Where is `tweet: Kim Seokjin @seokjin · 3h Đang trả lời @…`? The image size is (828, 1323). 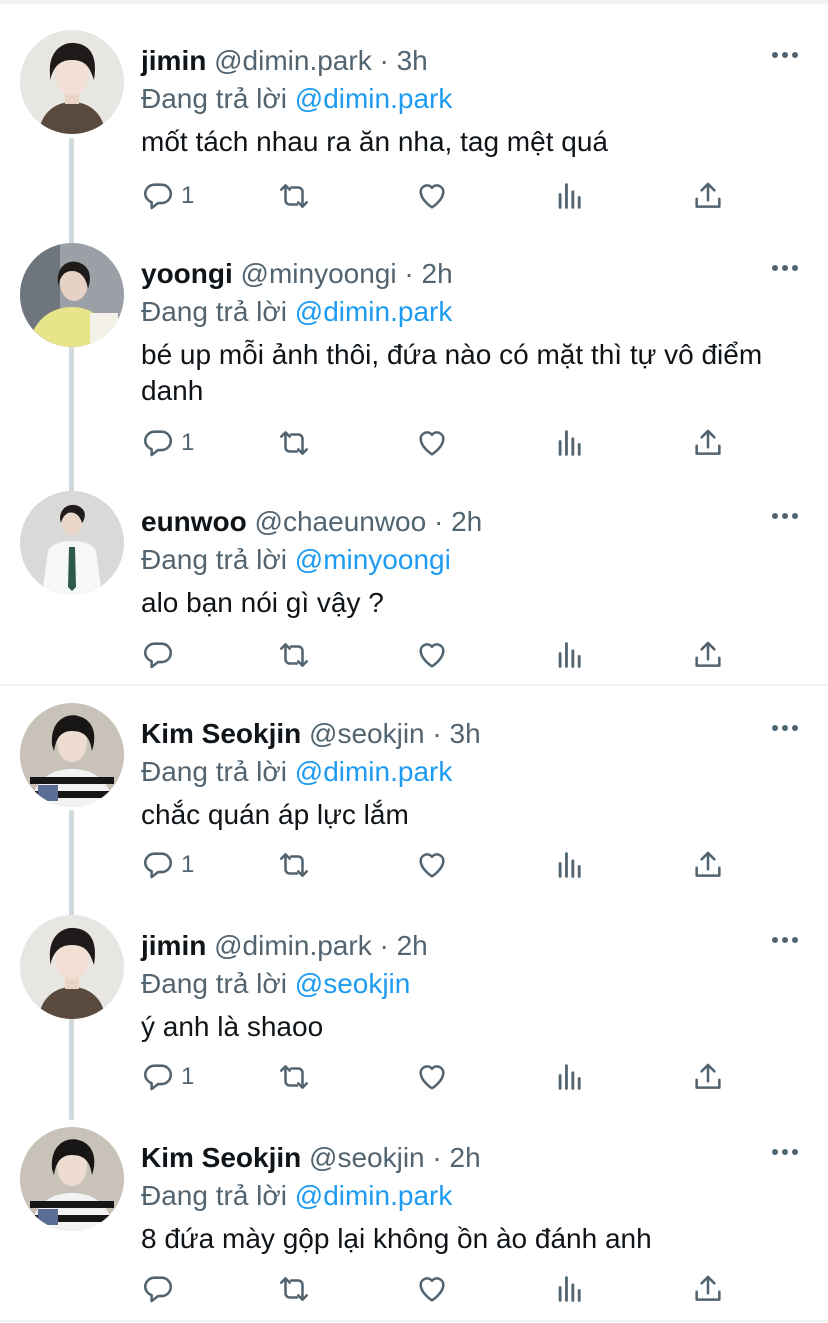 tweet: Kim Seokjin @seokjin · 3h Đang trả lời @… is located at coordinates (414, 798).